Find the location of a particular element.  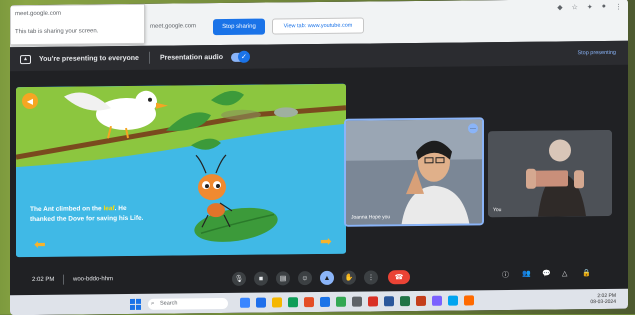

microphone-icon: 🎙 is located at coordinates (239, 278).